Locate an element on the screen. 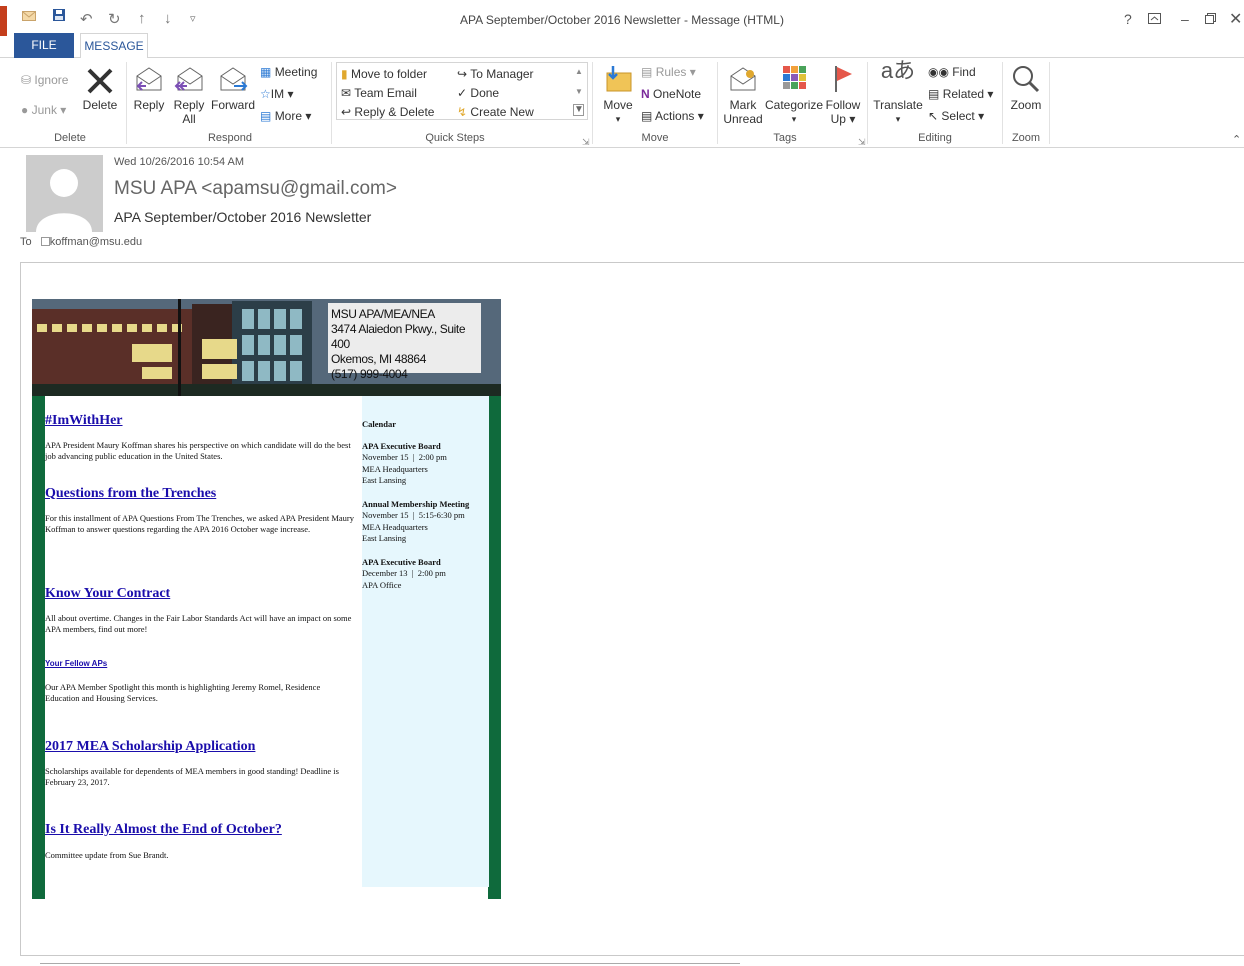 This screenshot has width=1244, height=966. reply-all-icon is located at coordinates (189, 81).